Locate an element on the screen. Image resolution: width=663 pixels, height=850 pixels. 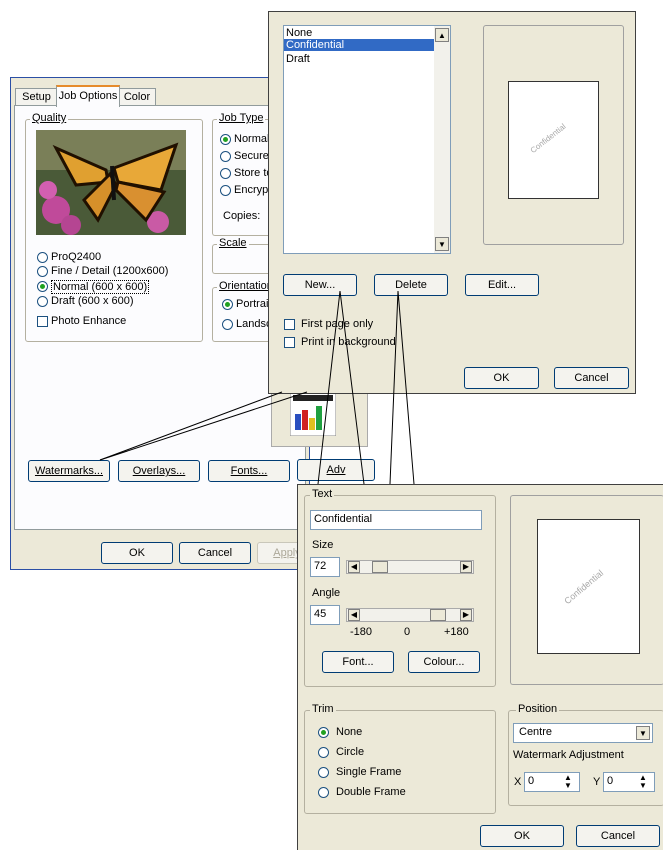
tab-label: Job Options is located at coordinates (88, 96).